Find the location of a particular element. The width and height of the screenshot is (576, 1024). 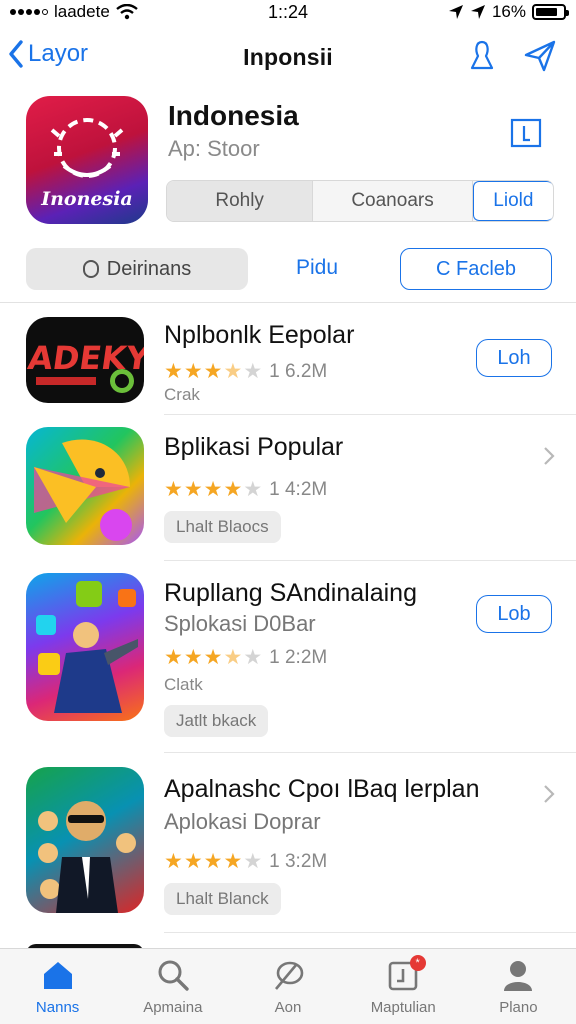

get-button: Loh is located at coordinates (514, 358).